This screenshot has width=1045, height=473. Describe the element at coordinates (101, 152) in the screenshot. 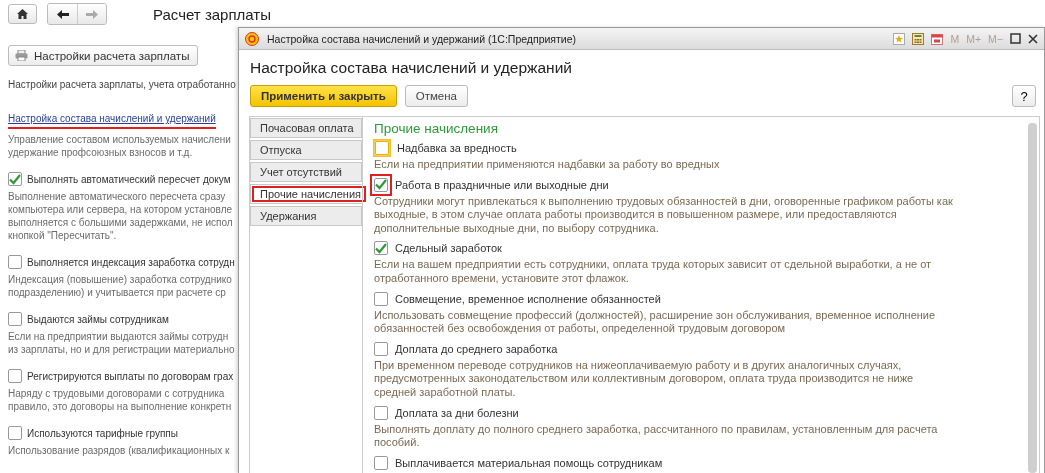

I see `description-line: удержание профсоюзных взносов и т.д.` at that location.